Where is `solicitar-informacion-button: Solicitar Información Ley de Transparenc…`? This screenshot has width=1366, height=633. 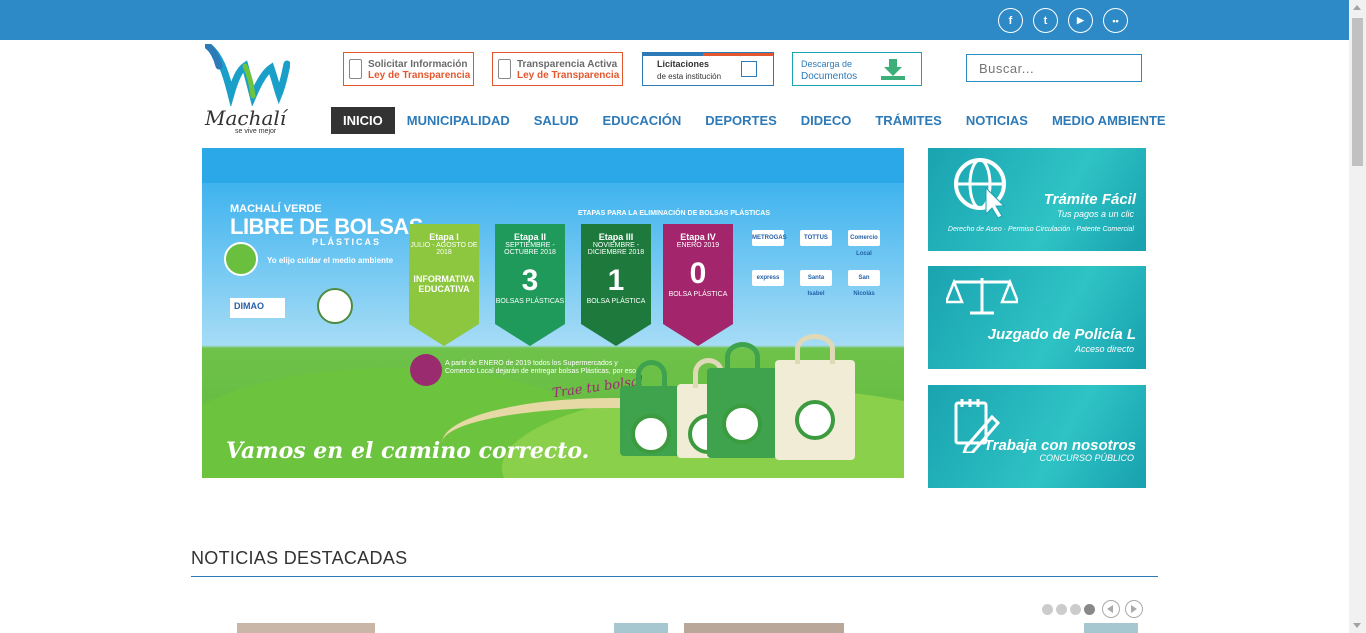 solicitar-informacion-button: Solicitar Información Ley de Transparenc… is located at coordinates (408, 69).